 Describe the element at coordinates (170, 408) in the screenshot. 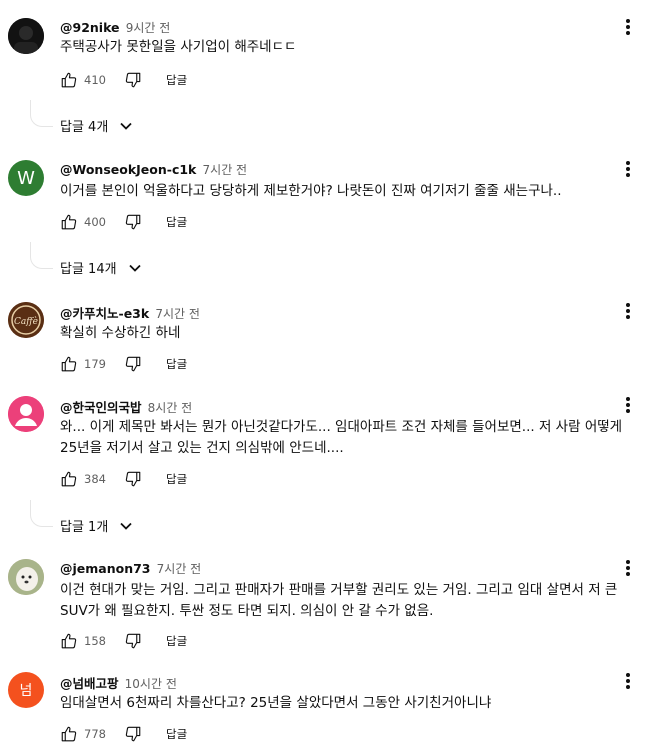

I see `timestamp: 8시간 전` at that location.